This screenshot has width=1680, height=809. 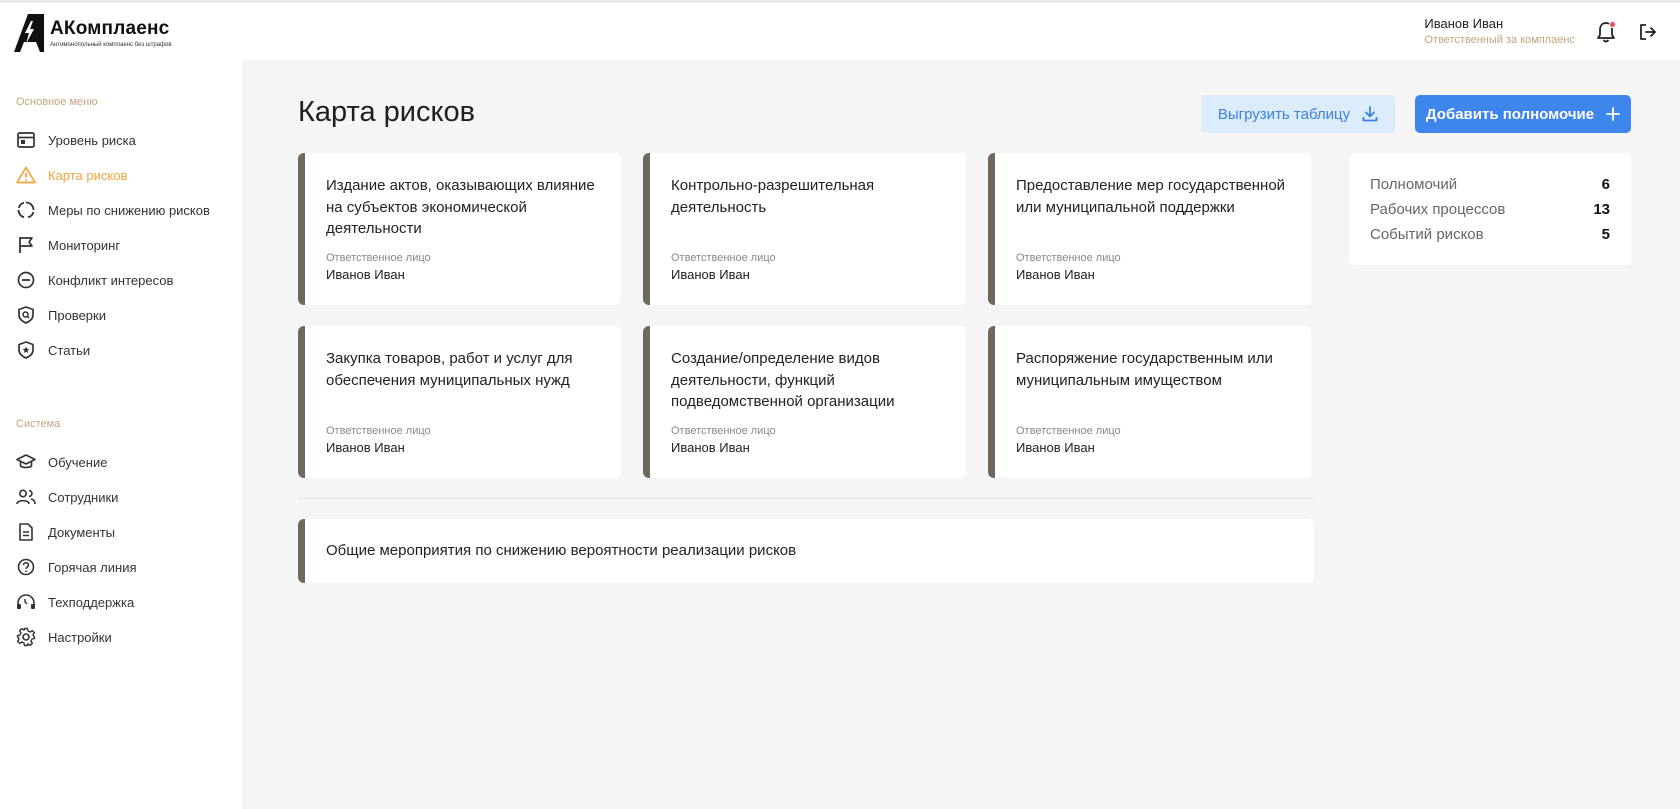 I want to click on stat-row-risk-events: Событий рисков 5, so click(x=1490, y=234).